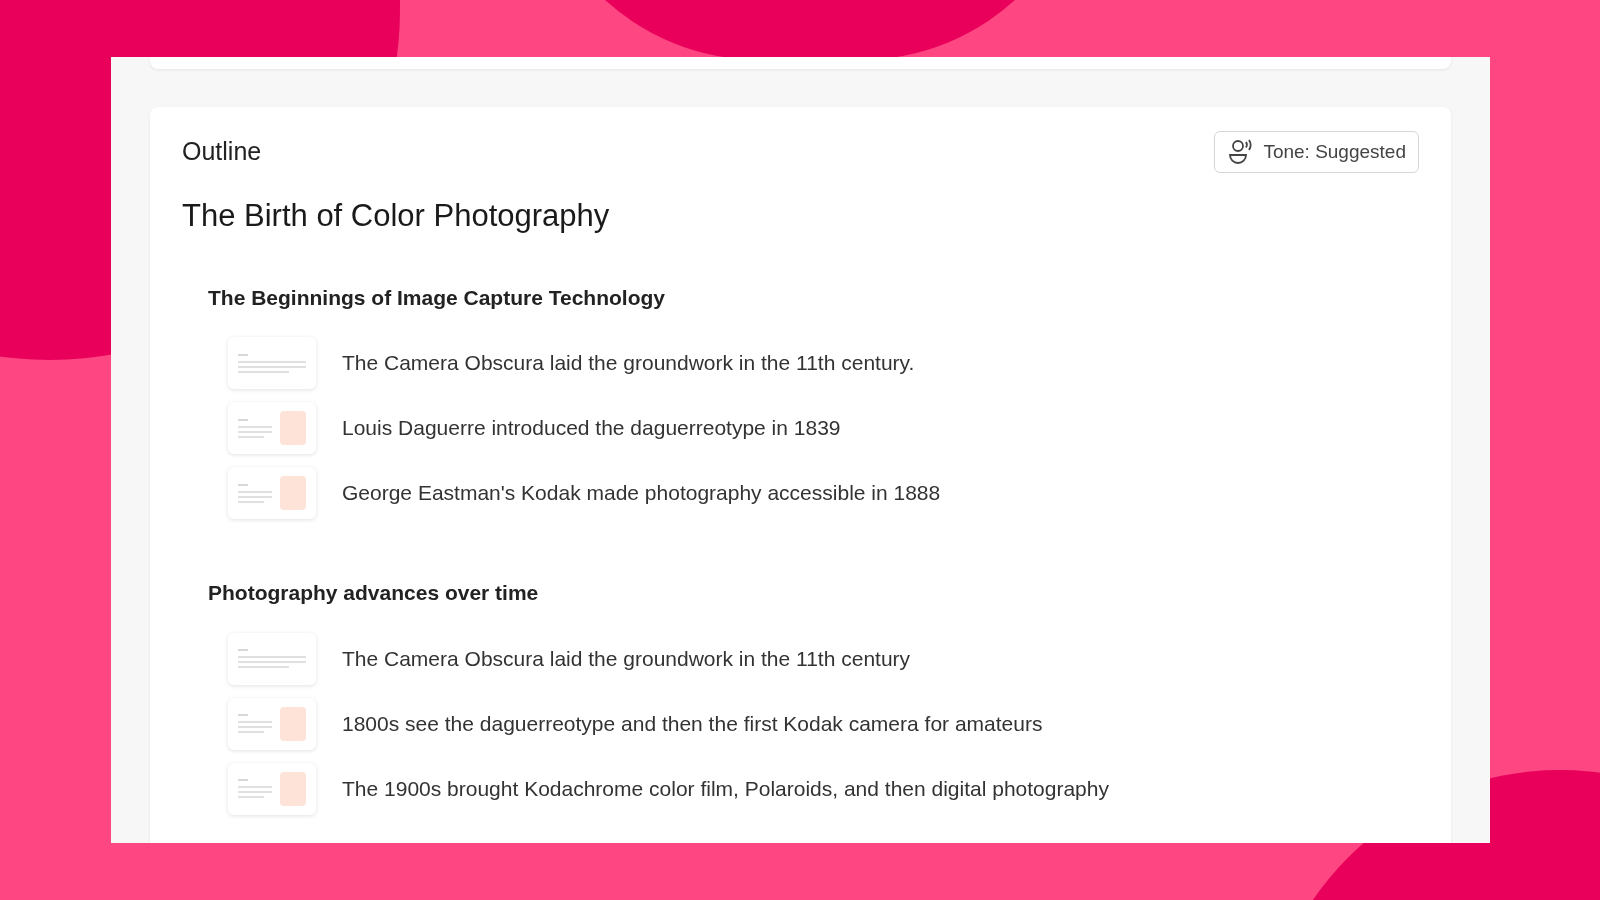  Describe the element at coordinates (396, 216) in the screenshot. I see `outline-title: The Birth of Color Photography` at that location.